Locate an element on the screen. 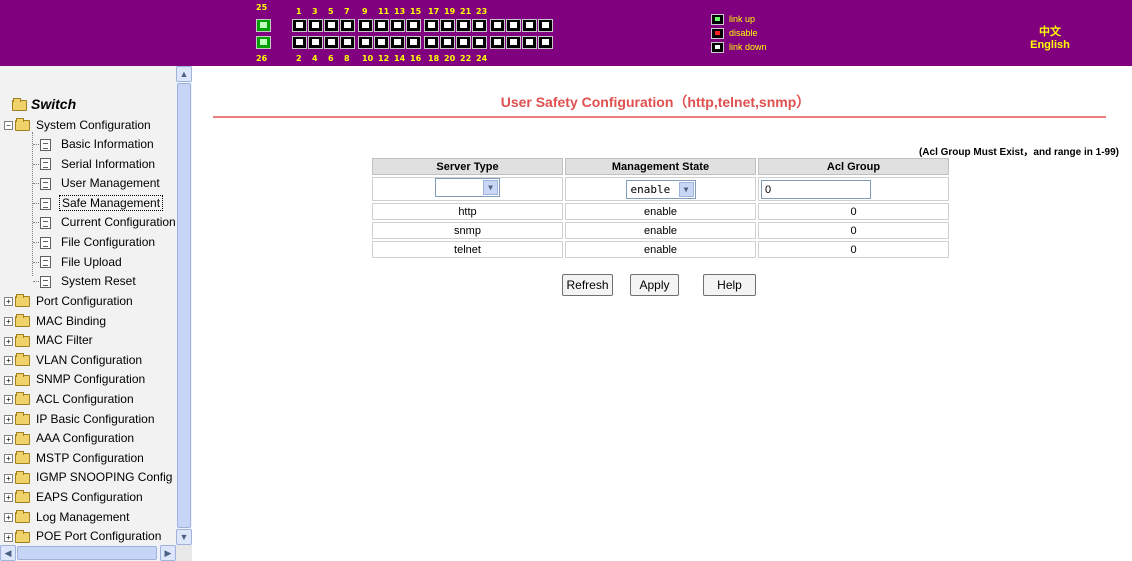 This screenshot has width=1132, height=561. table-row: http enable 0 is located at coordinates (660, 211).